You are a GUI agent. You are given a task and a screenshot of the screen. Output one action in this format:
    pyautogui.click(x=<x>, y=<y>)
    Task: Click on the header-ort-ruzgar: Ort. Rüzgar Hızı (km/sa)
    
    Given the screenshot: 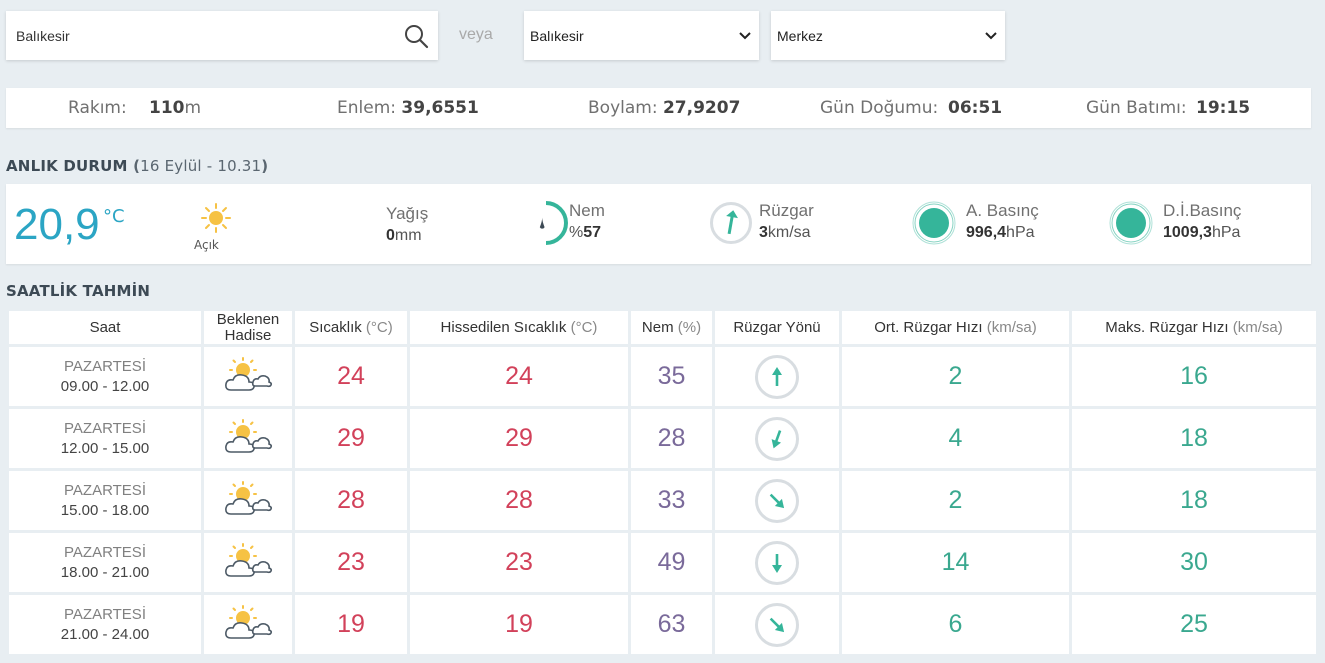 What is the action you would take?
    pyautogui.click(x=955, y=327)
    